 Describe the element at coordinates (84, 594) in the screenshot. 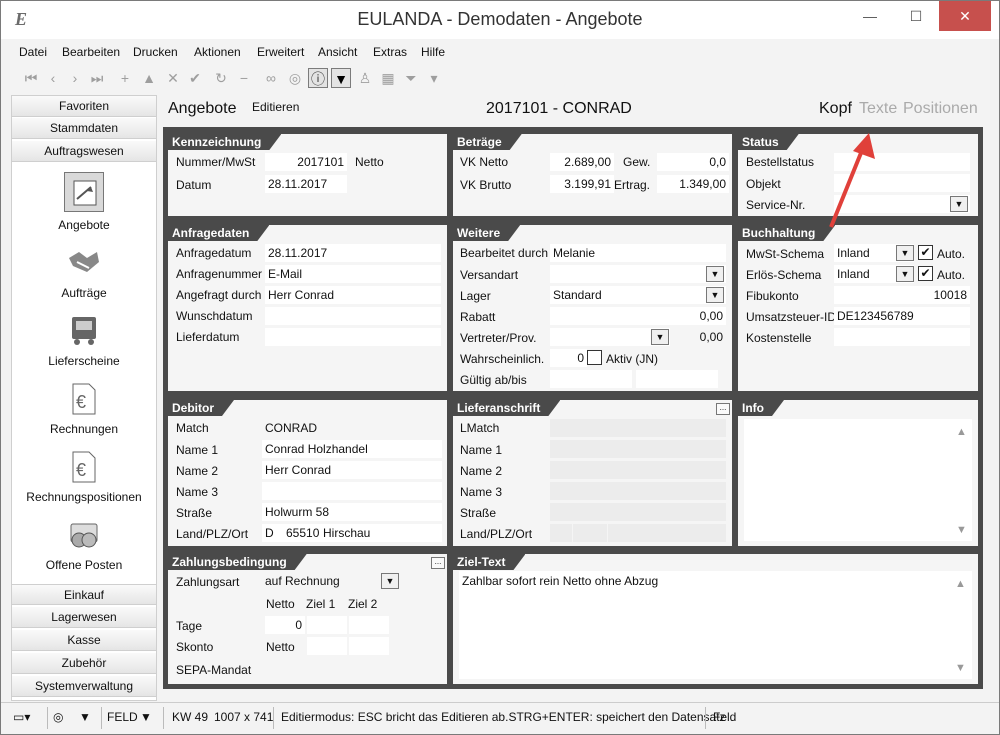

I see `sidebar-tab-einkauf: Einkauf` at that location.